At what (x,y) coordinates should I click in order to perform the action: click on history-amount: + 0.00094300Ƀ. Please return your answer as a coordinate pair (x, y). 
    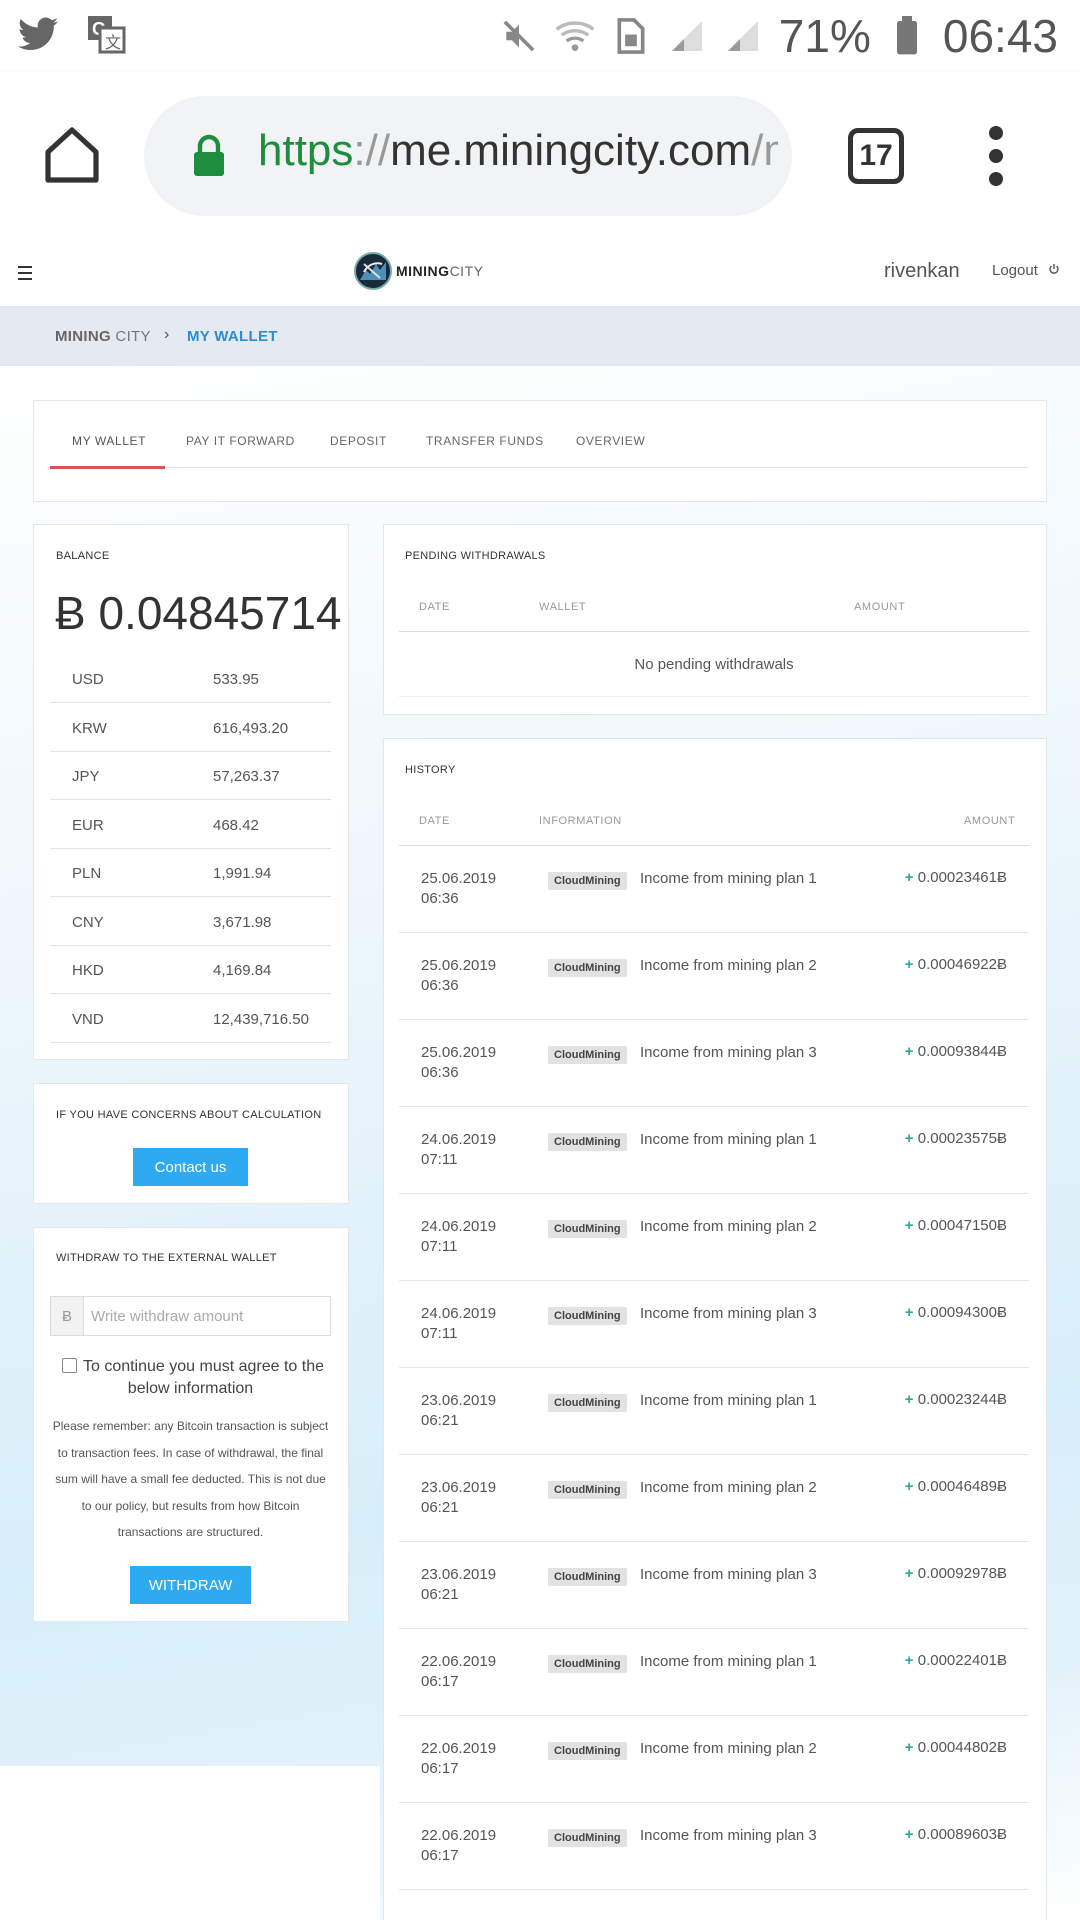
    Looking at the image, I should click on (955, 1312).